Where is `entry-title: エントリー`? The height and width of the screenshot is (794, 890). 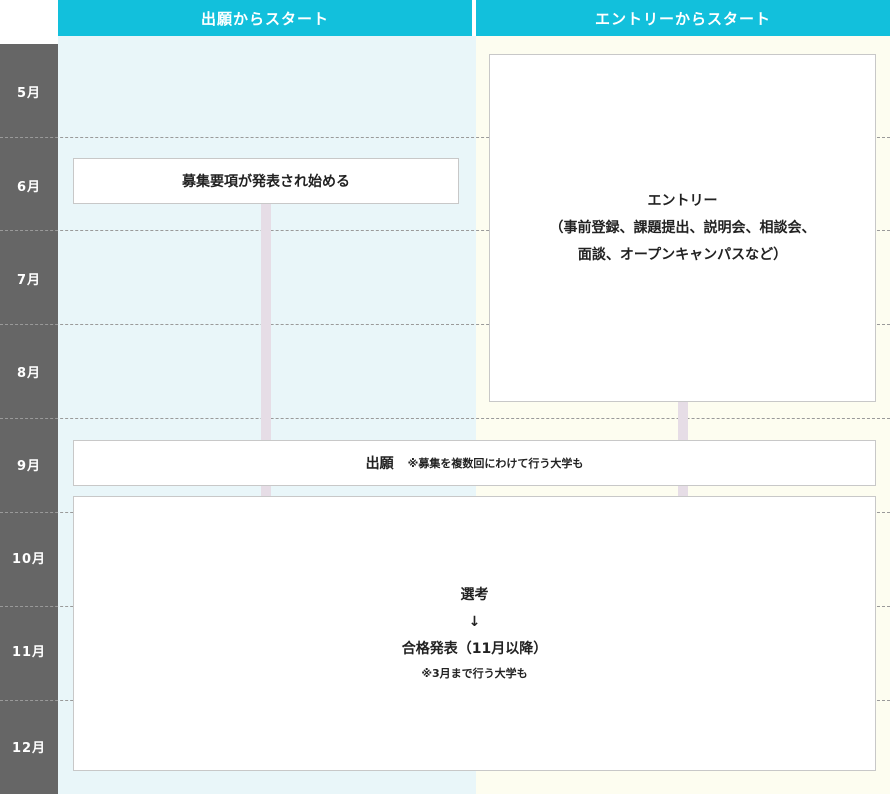 entry-title: エントリー is located at coordinates (682, 200).